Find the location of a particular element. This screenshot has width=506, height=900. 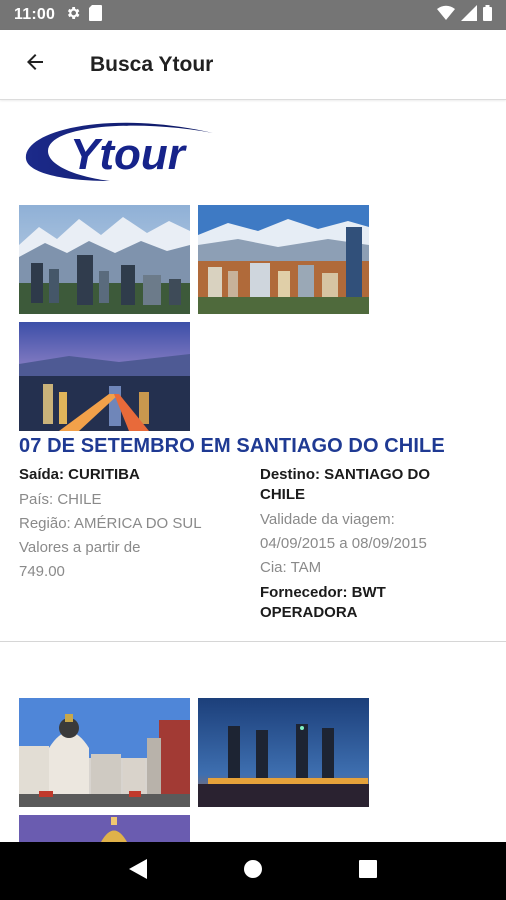

status-time: 11:00 is located at coordinates (35, 14).